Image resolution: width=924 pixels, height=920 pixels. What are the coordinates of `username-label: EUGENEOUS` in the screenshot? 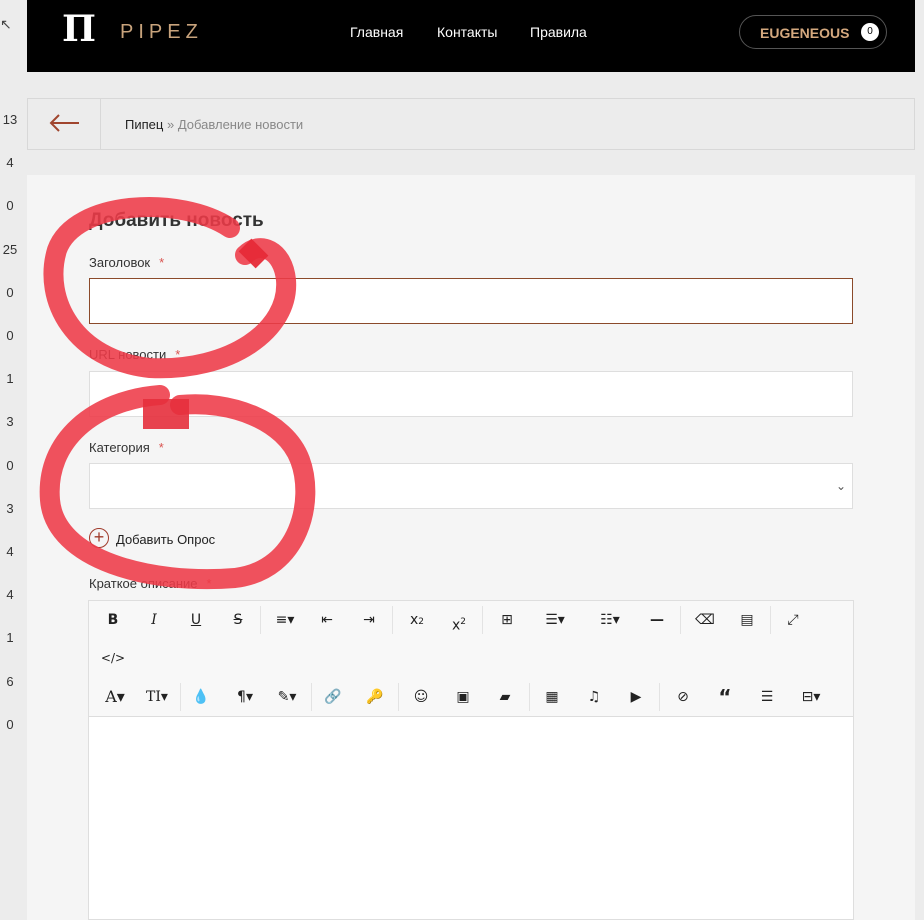 It's located at (805, 33).